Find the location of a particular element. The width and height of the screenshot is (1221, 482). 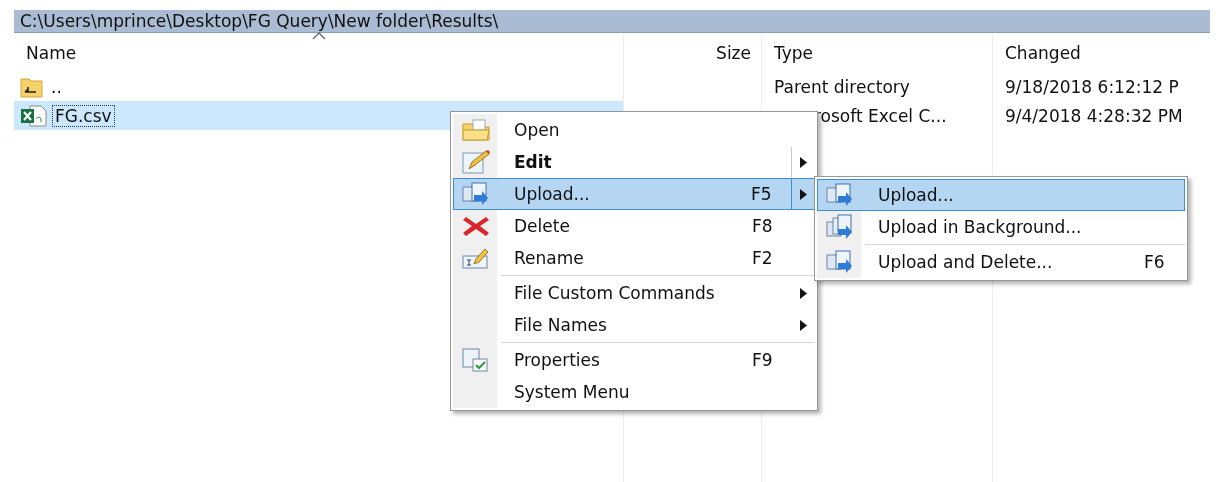

menu-item: Upload and Delete... F6 is located at coordinates (1001, 262).